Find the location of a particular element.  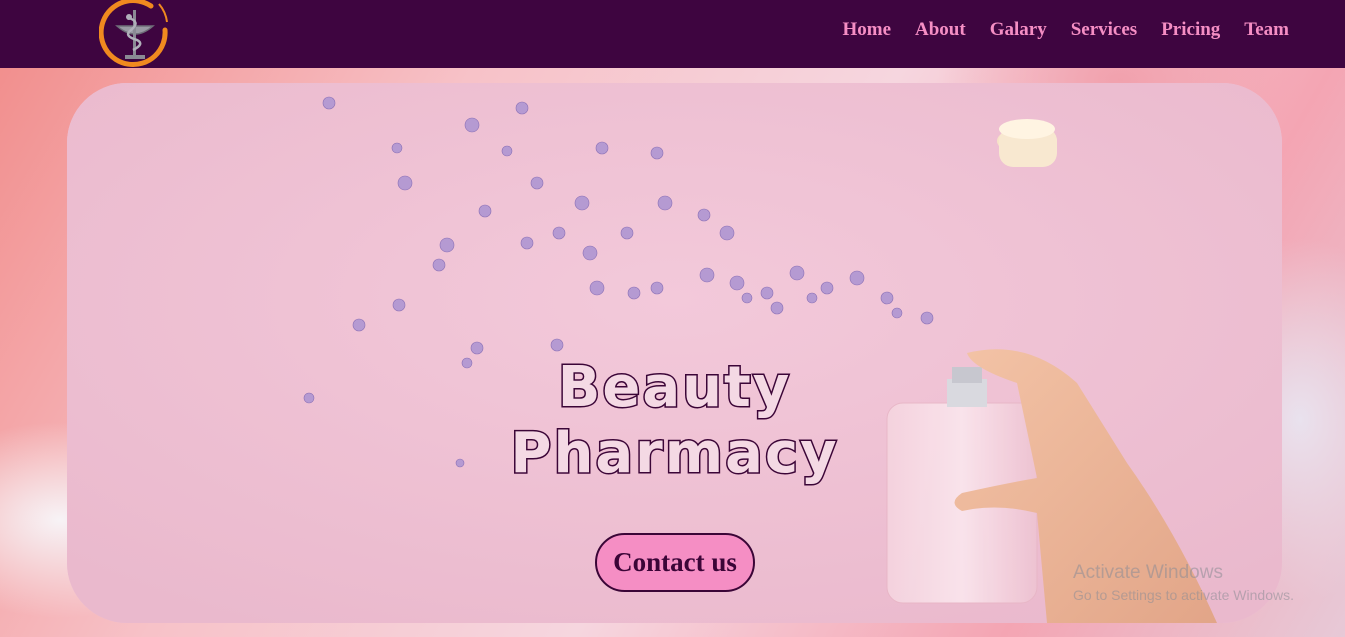

nav-services-link: Services is located at coordinates (1104, 30).